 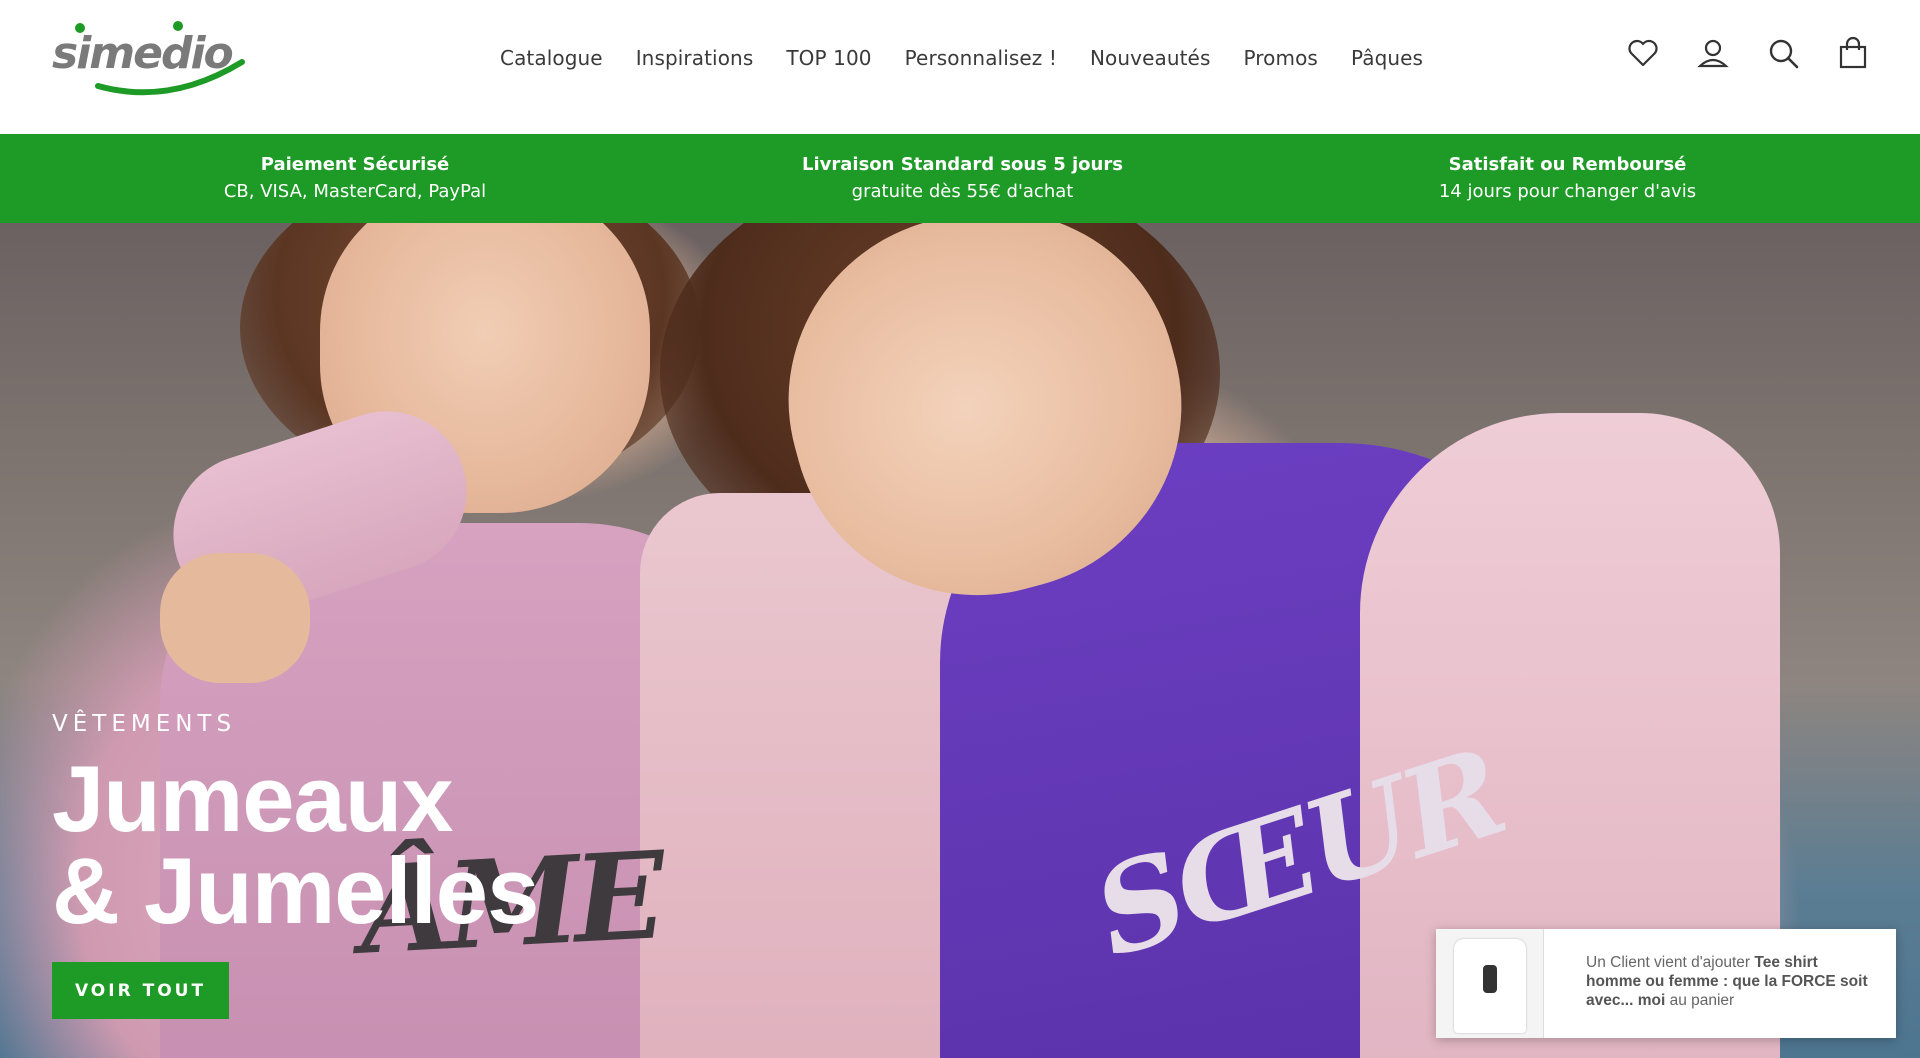 I want to click on trust-subtitle: CB, VISA, MasterCard, PayPal, so click(x=355, y=191).